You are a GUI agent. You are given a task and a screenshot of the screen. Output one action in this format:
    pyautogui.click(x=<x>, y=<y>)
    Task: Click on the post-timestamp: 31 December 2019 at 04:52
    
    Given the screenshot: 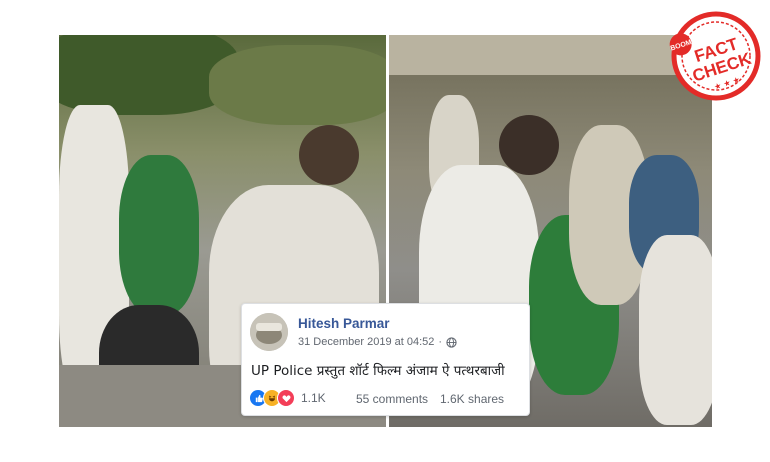 What is the action you would take?
    pyautogui.click(x=366, y=342)
    